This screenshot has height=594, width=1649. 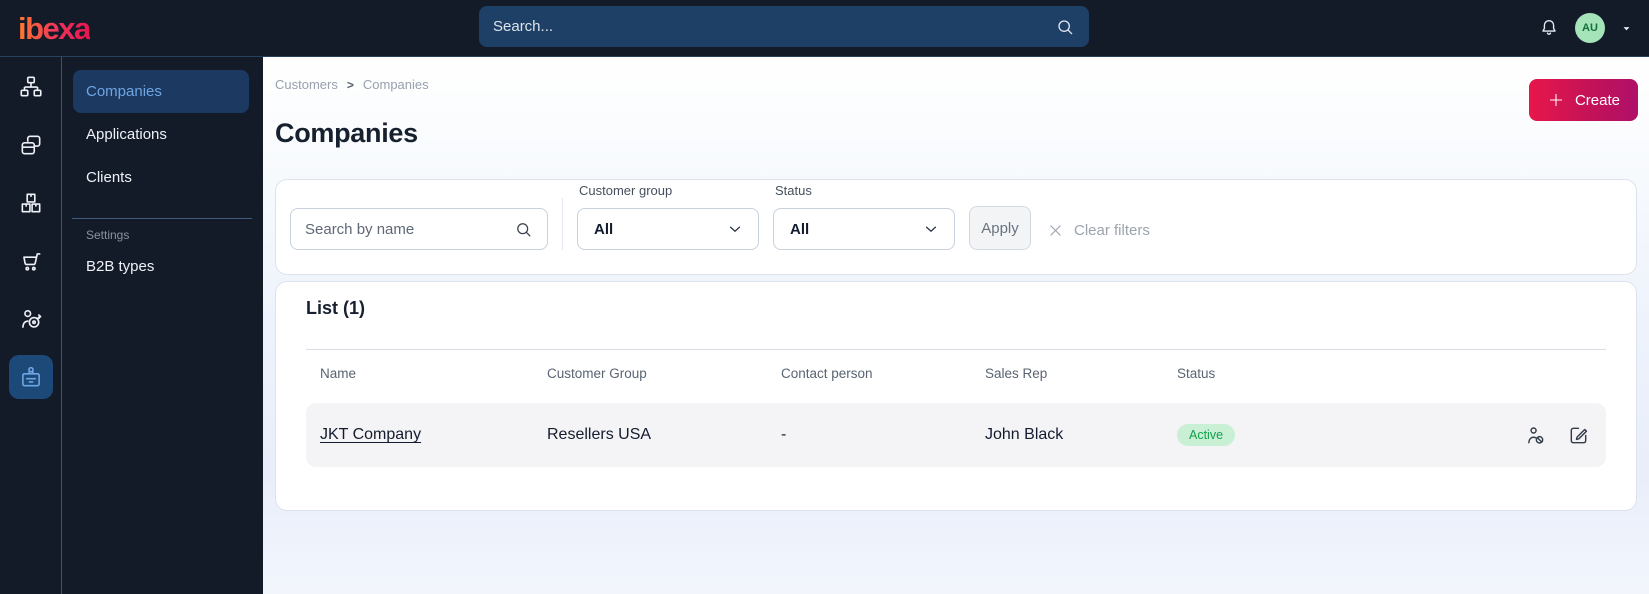 What do you see at coordinates (1626, 28) in the screenshot?
I see `user-menu-caret-icon` at bounding box center [1626, 28].